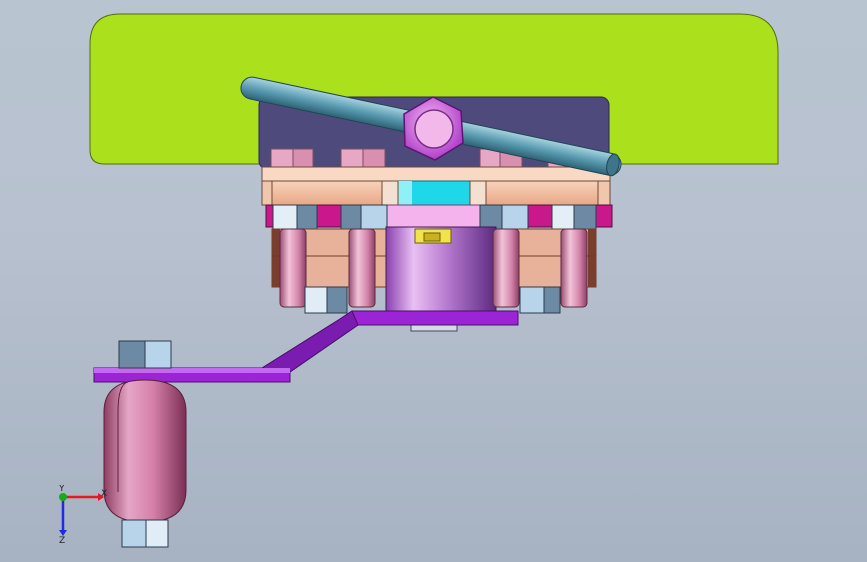  Describe the element at coordinates (104, 494) in the screenshot. I see `x-axis-label: X` at that location.